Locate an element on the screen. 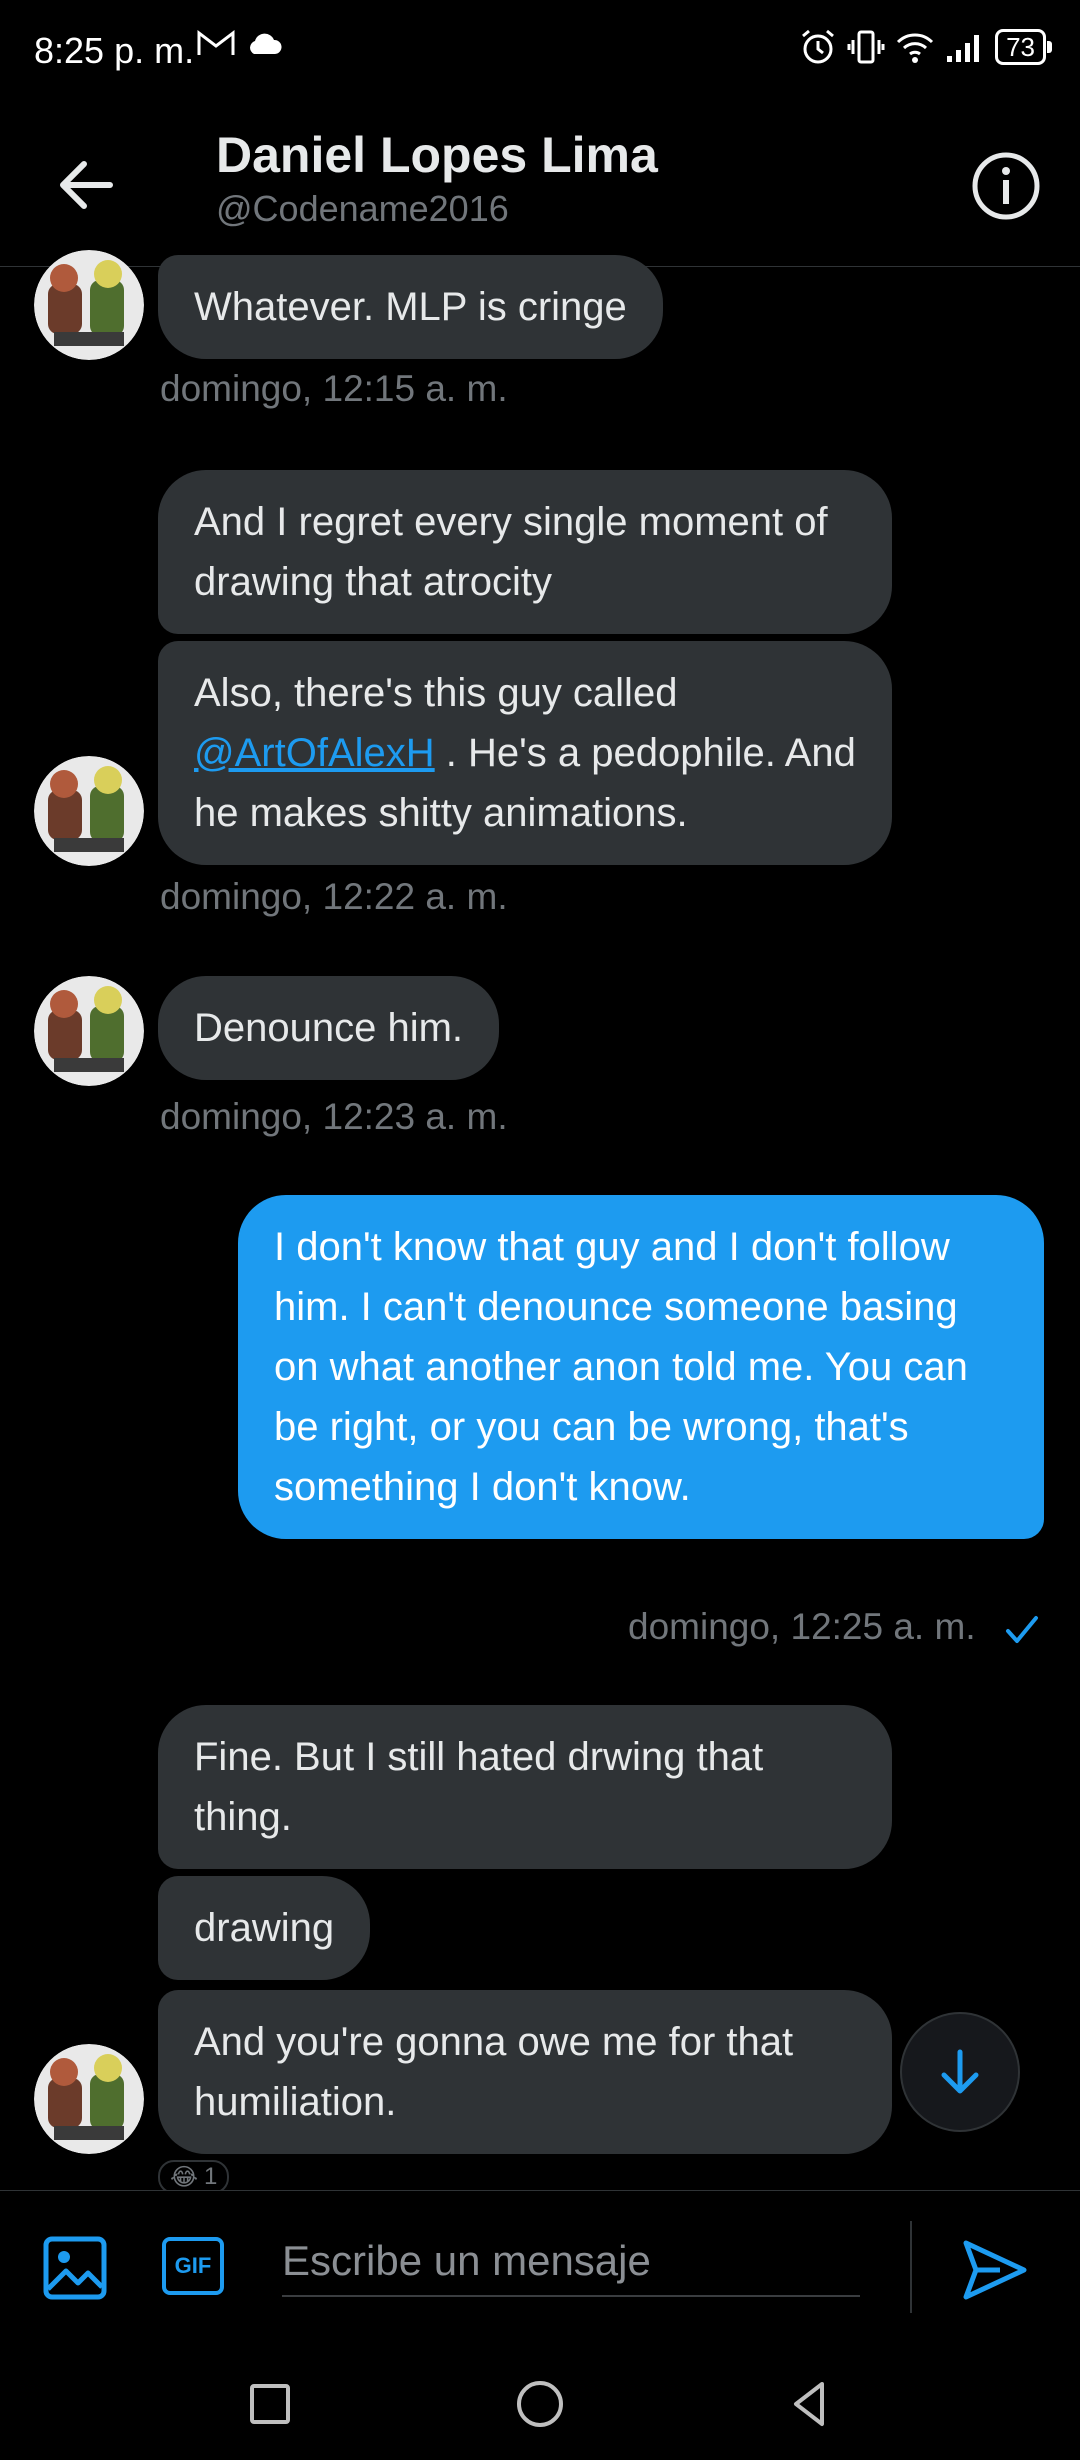  system-nav-bar is located at coordinates (540, 2405).